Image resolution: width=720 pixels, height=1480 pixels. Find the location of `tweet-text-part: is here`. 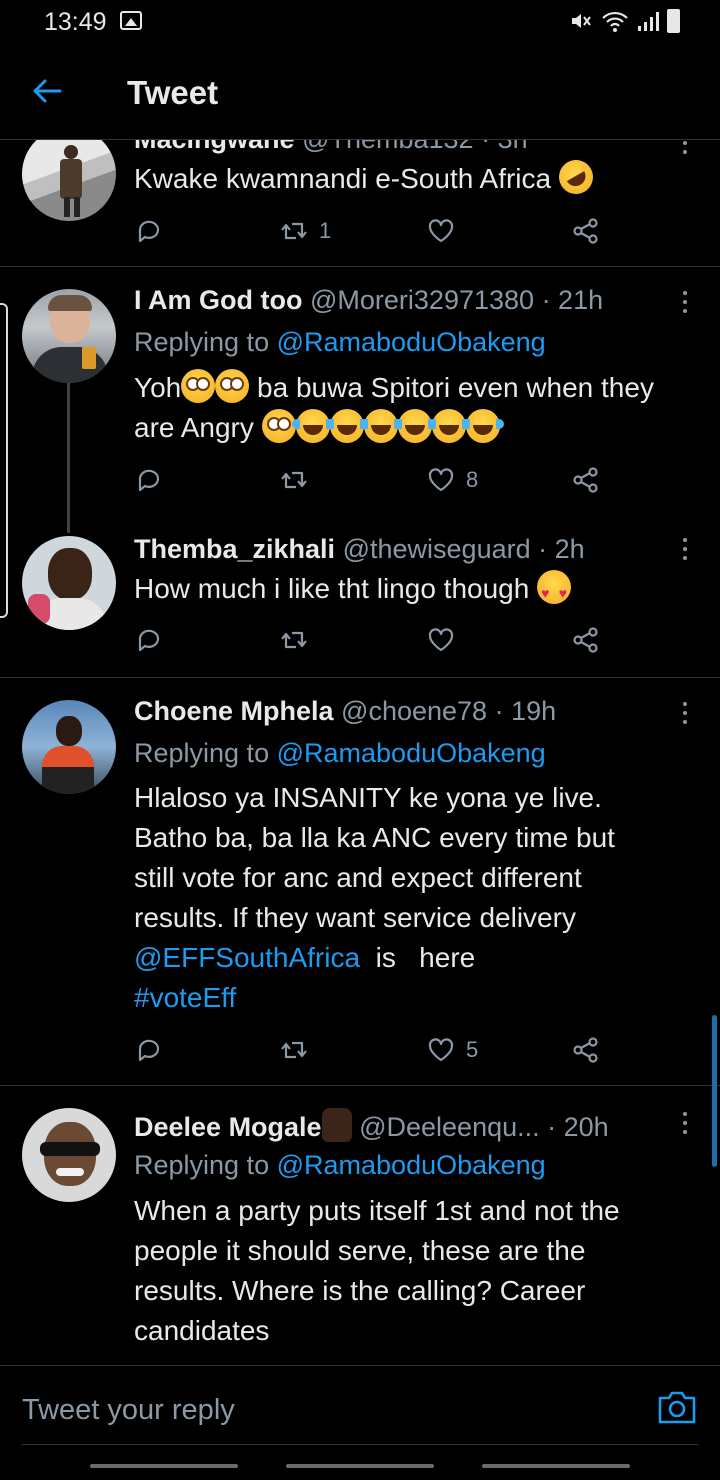

tweet-text-part: is here is located at coordinates (418, 957).